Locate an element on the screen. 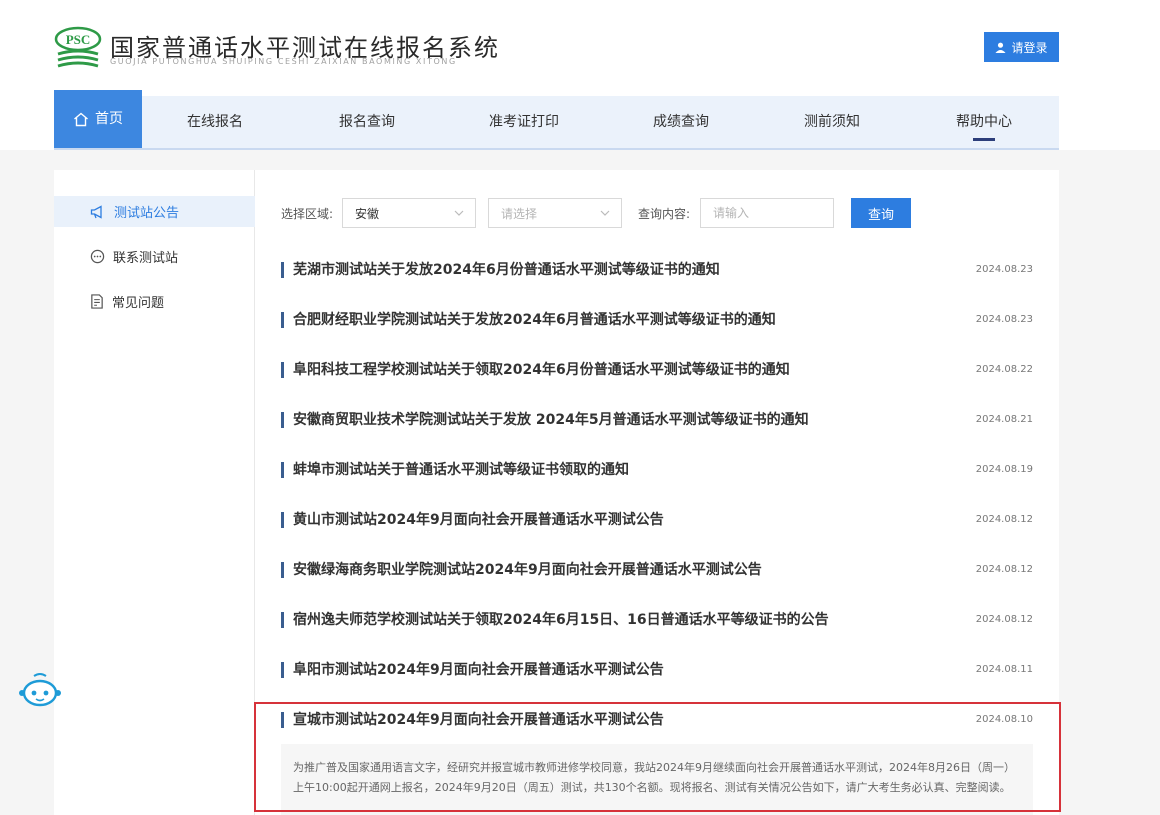 The image size is (1160, 815). notice-title: 阜阳市测试站2024年9月面向社会开展普通话水平测试公告 is located at coordinates (478, 670).